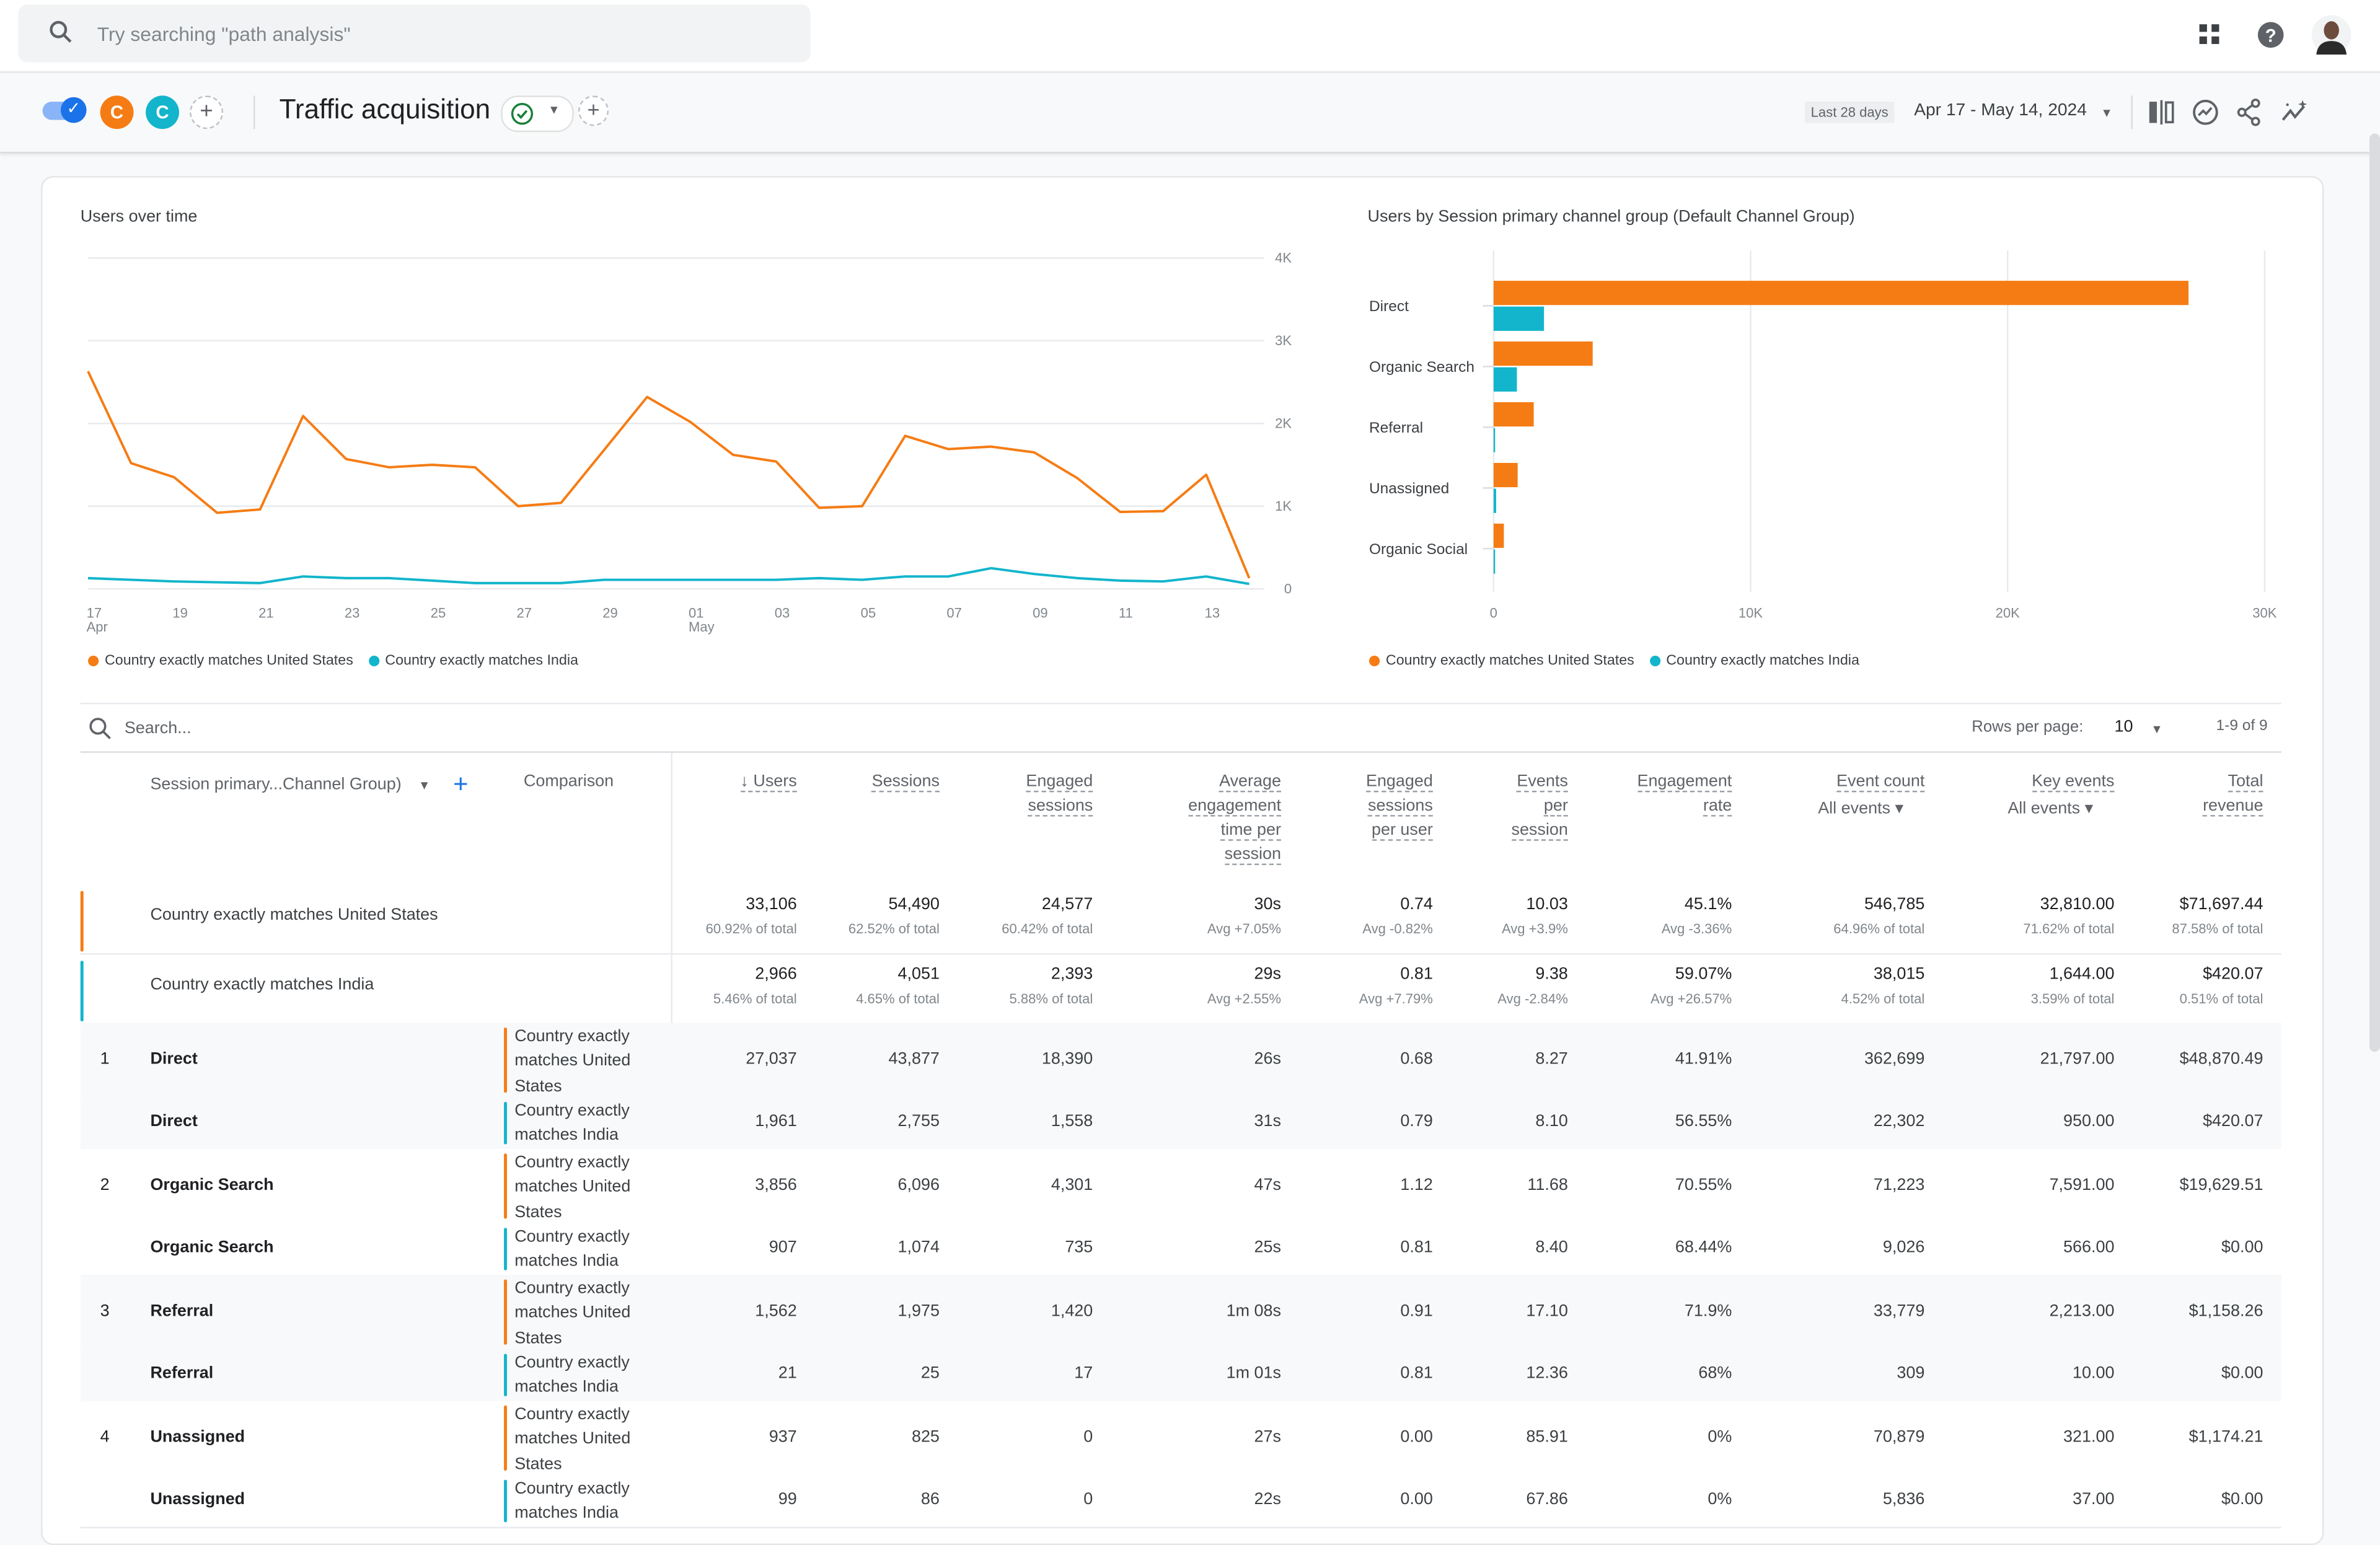  I want to click on row-value: 8.40, so click(1551, 1247).